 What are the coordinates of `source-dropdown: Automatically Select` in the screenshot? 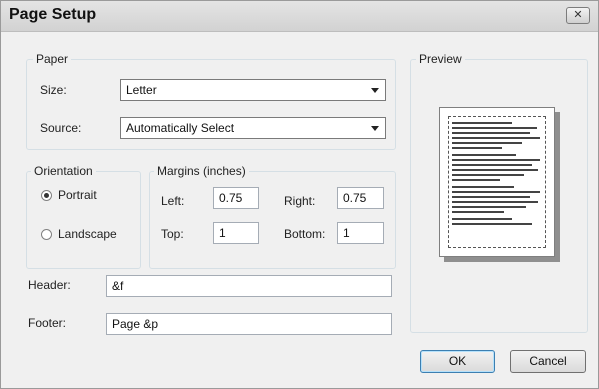 It's located at (253, 128).